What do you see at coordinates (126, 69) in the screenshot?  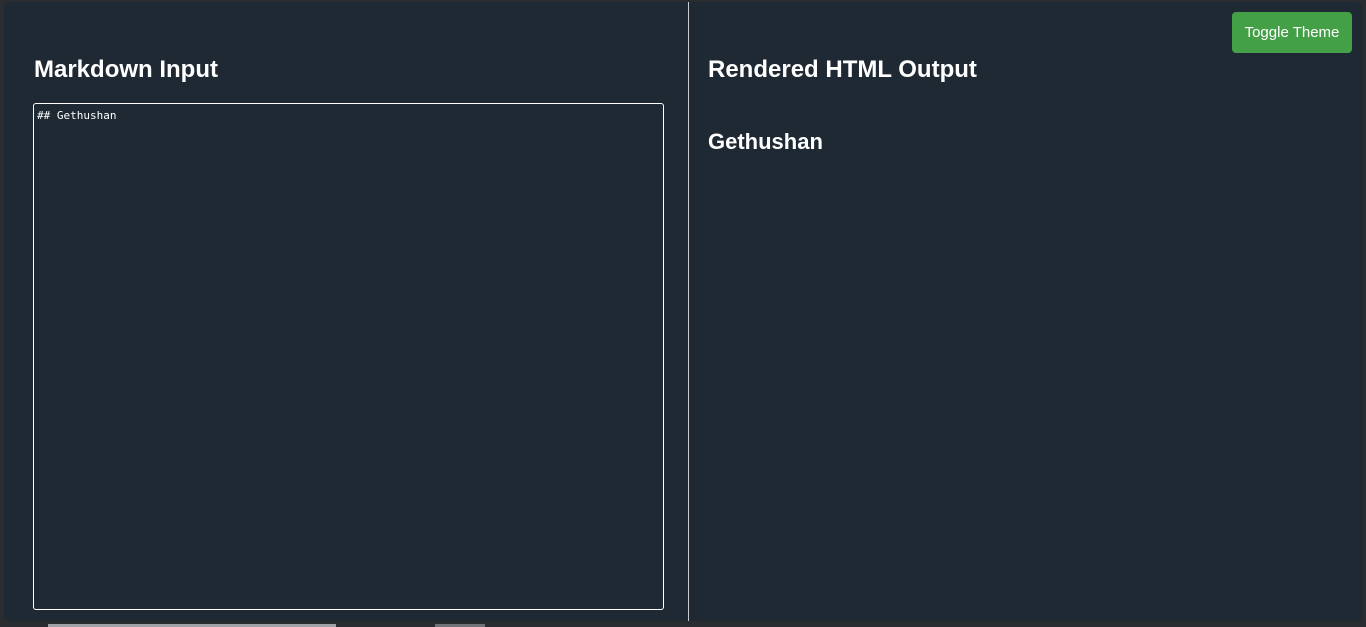 I see `markdown-input-title: Markdown Input` at bounding box center [126, 69].